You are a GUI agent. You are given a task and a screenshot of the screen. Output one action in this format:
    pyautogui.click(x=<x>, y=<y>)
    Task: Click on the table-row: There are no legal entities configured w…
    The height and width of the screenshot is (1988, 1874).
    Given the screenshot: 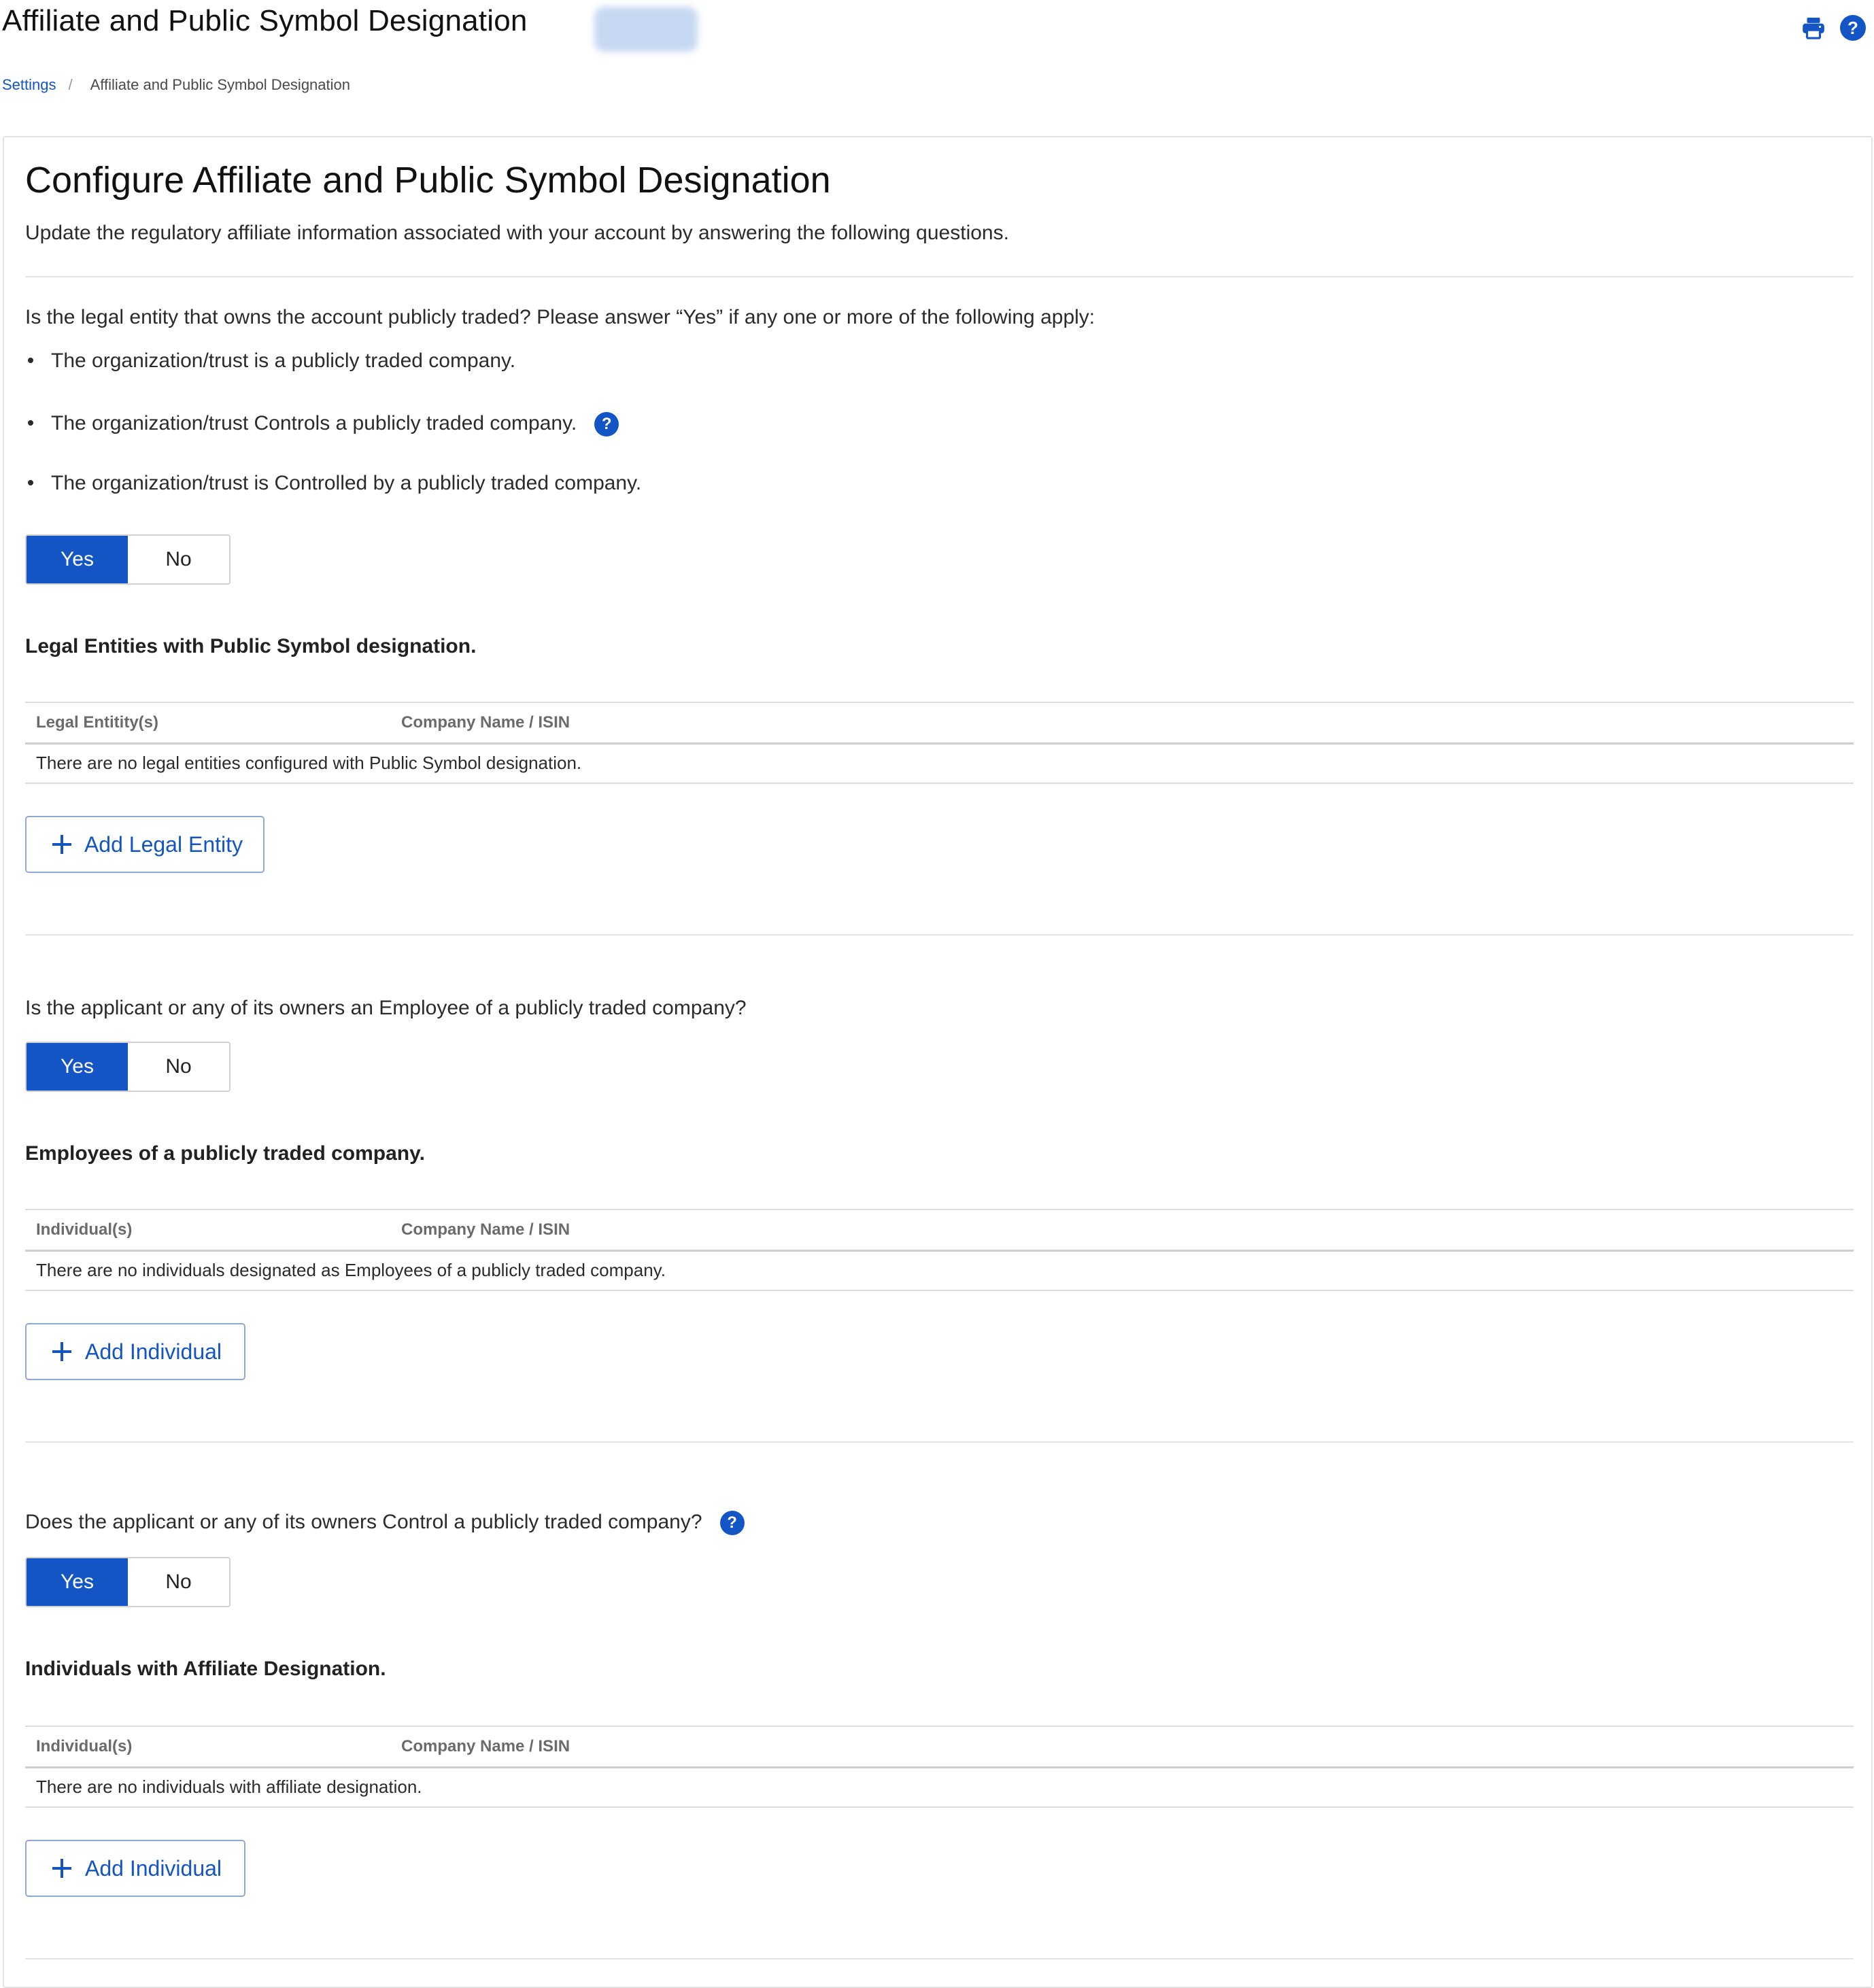 What is the action you would take?
    pyautogui.click(x=940, y=763)
    